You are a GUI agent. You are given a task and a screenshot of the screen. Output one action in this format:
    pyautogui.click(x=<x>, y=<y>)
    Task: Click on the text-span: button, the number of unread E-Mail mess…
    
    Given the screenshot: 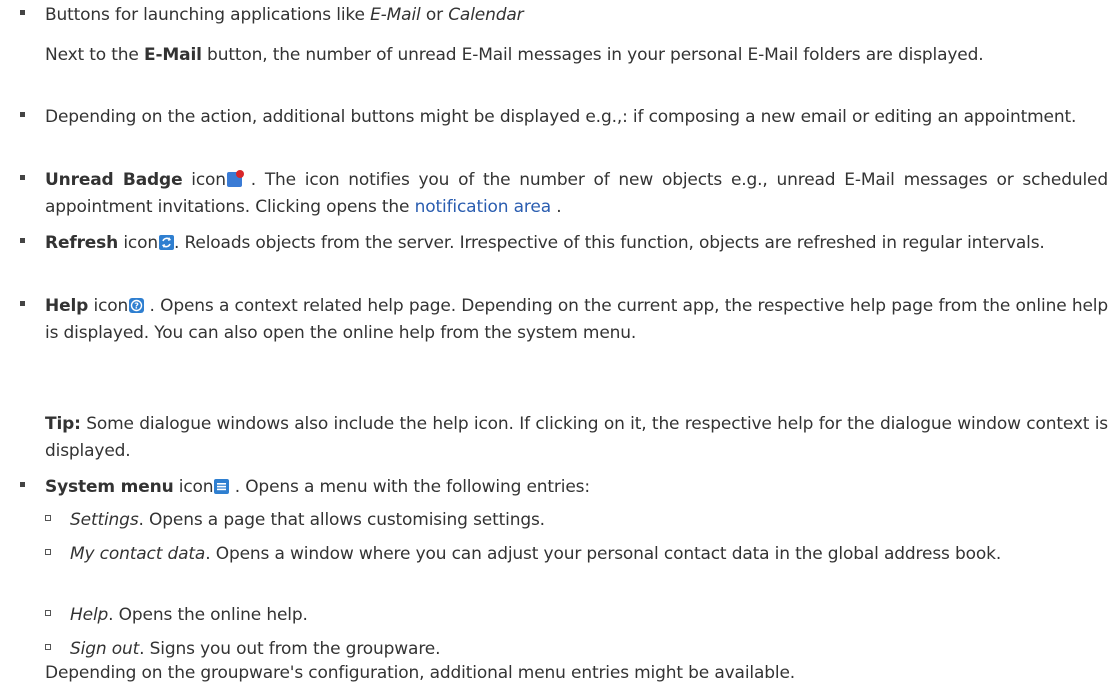 What is the action you would take?
    pyautogui.click(x=592, y=55)
    